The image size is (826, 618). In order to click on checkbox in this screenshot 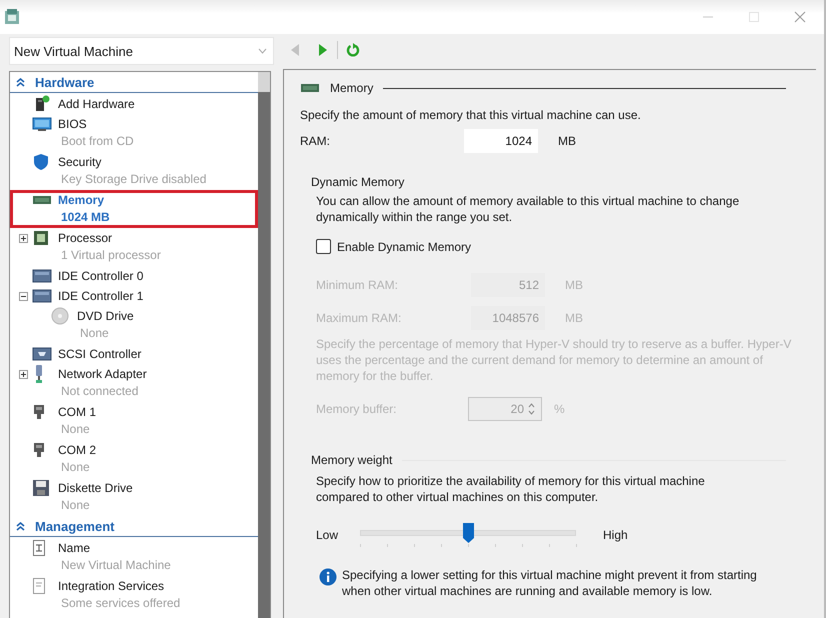, I will do `click(323, 246)`.